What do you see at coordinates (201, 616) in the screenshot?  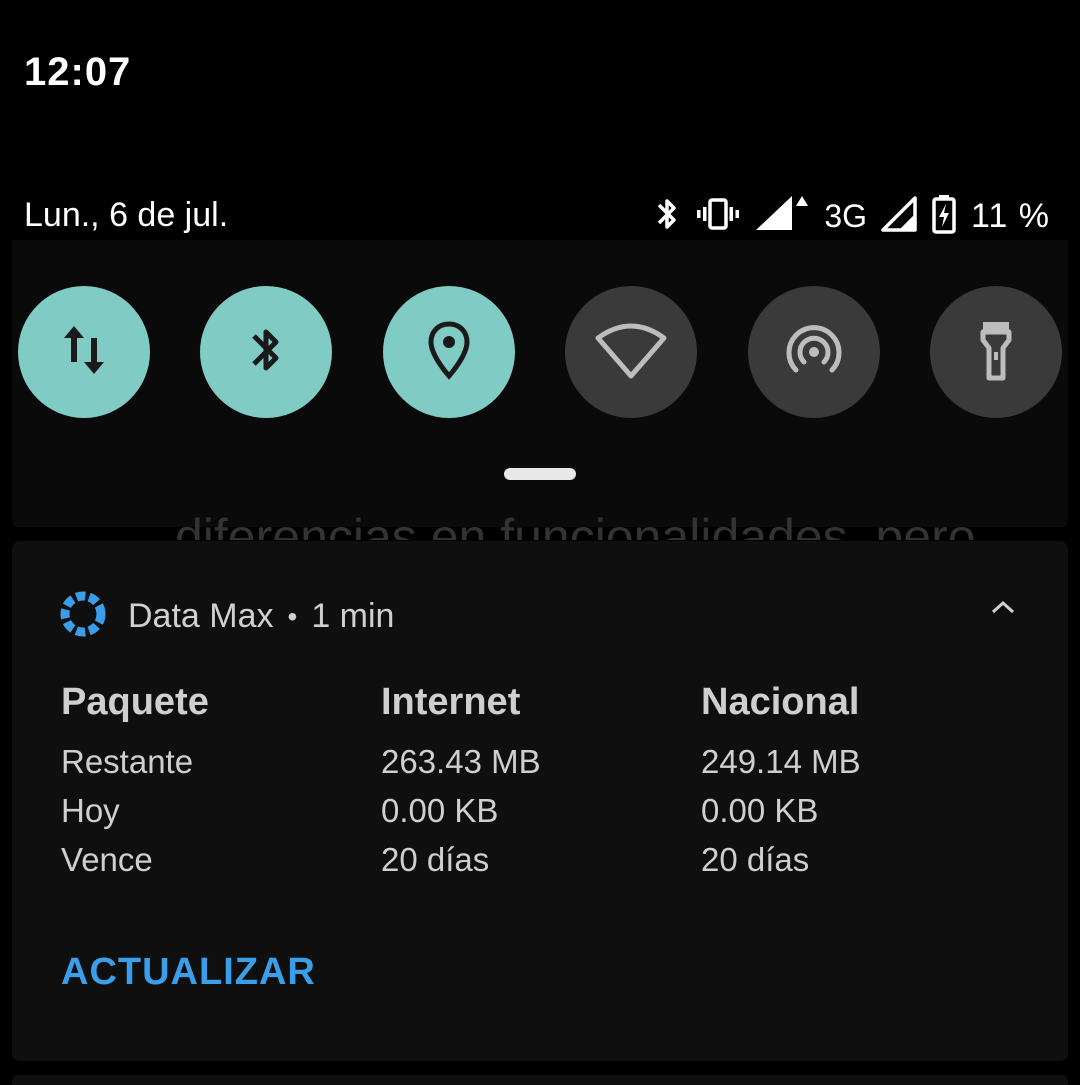 I see `notification-app-name: Data Max` at bounding box center [201, 616].